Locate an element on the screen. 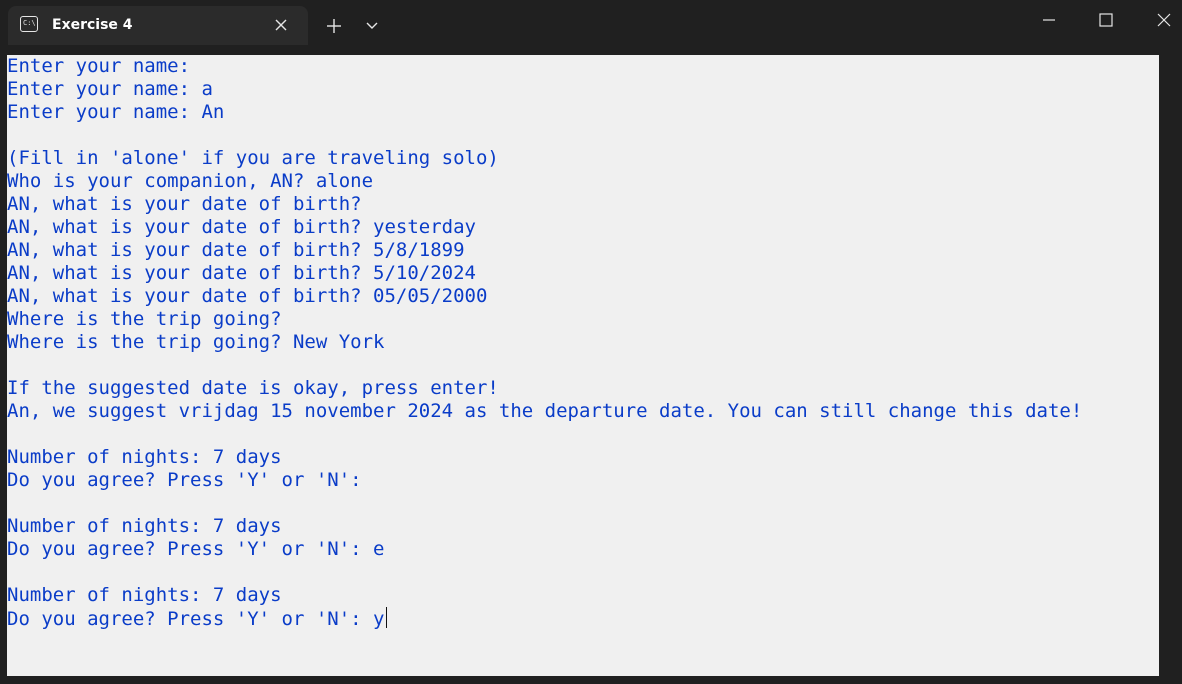 The image size is (1182, 684). console-line: Do you agree? Press 'Y' or 'N': is located at coordinates (184, 480).